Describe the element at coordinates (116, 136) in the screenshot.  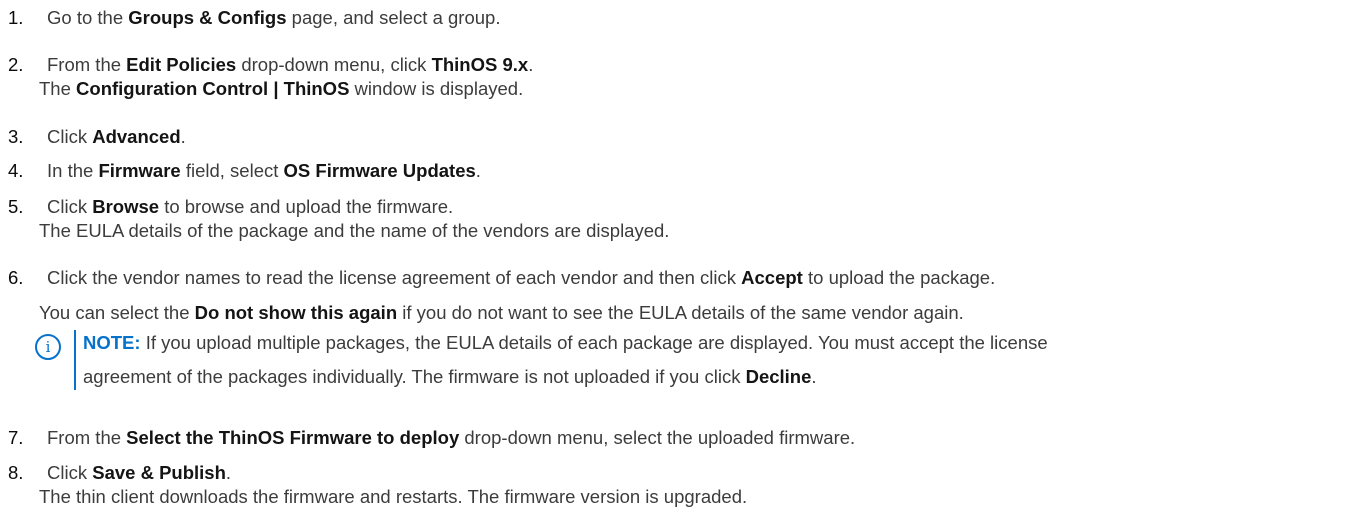
I see `step-text: Click Advanced.` at that location.